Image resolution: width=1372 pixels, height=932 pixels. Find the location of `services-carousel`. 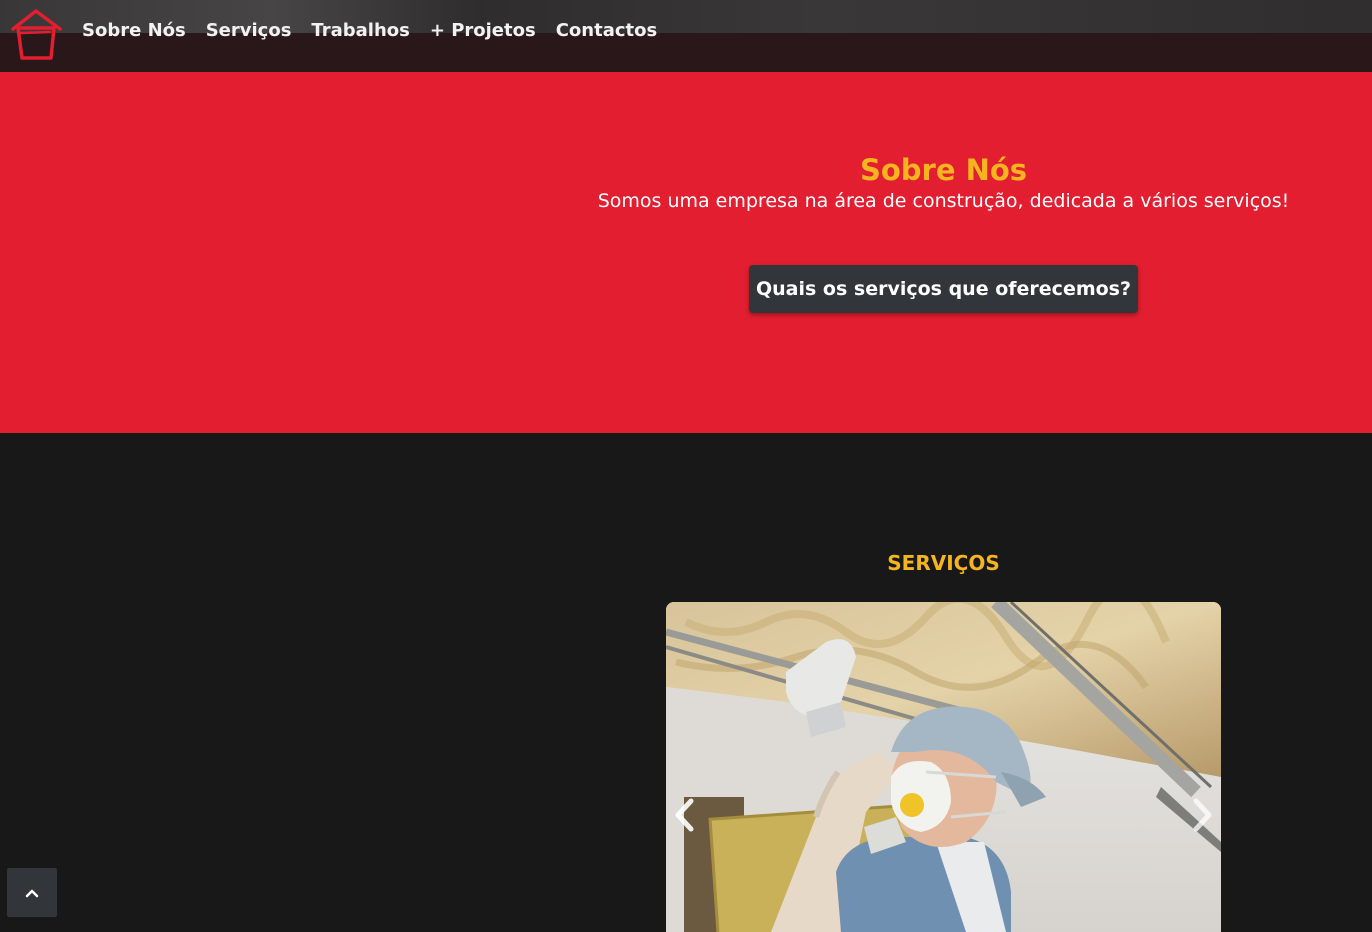

services-carousel is located at coordinates (943, 767).